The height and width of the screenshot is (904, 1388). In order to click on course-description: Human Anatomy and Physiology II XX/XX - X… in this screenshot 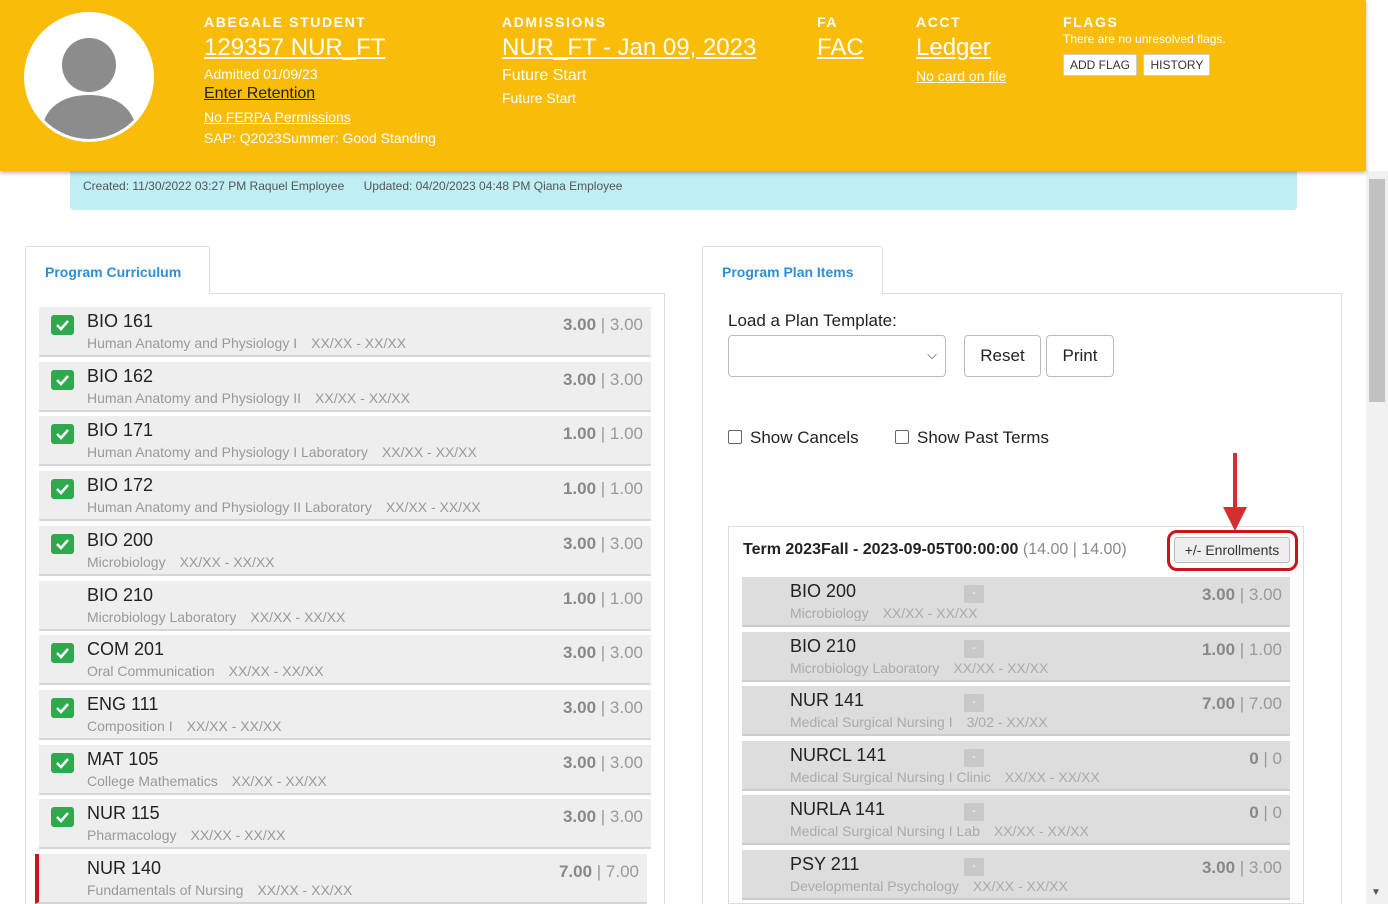, I will do `click(248, 398)`.